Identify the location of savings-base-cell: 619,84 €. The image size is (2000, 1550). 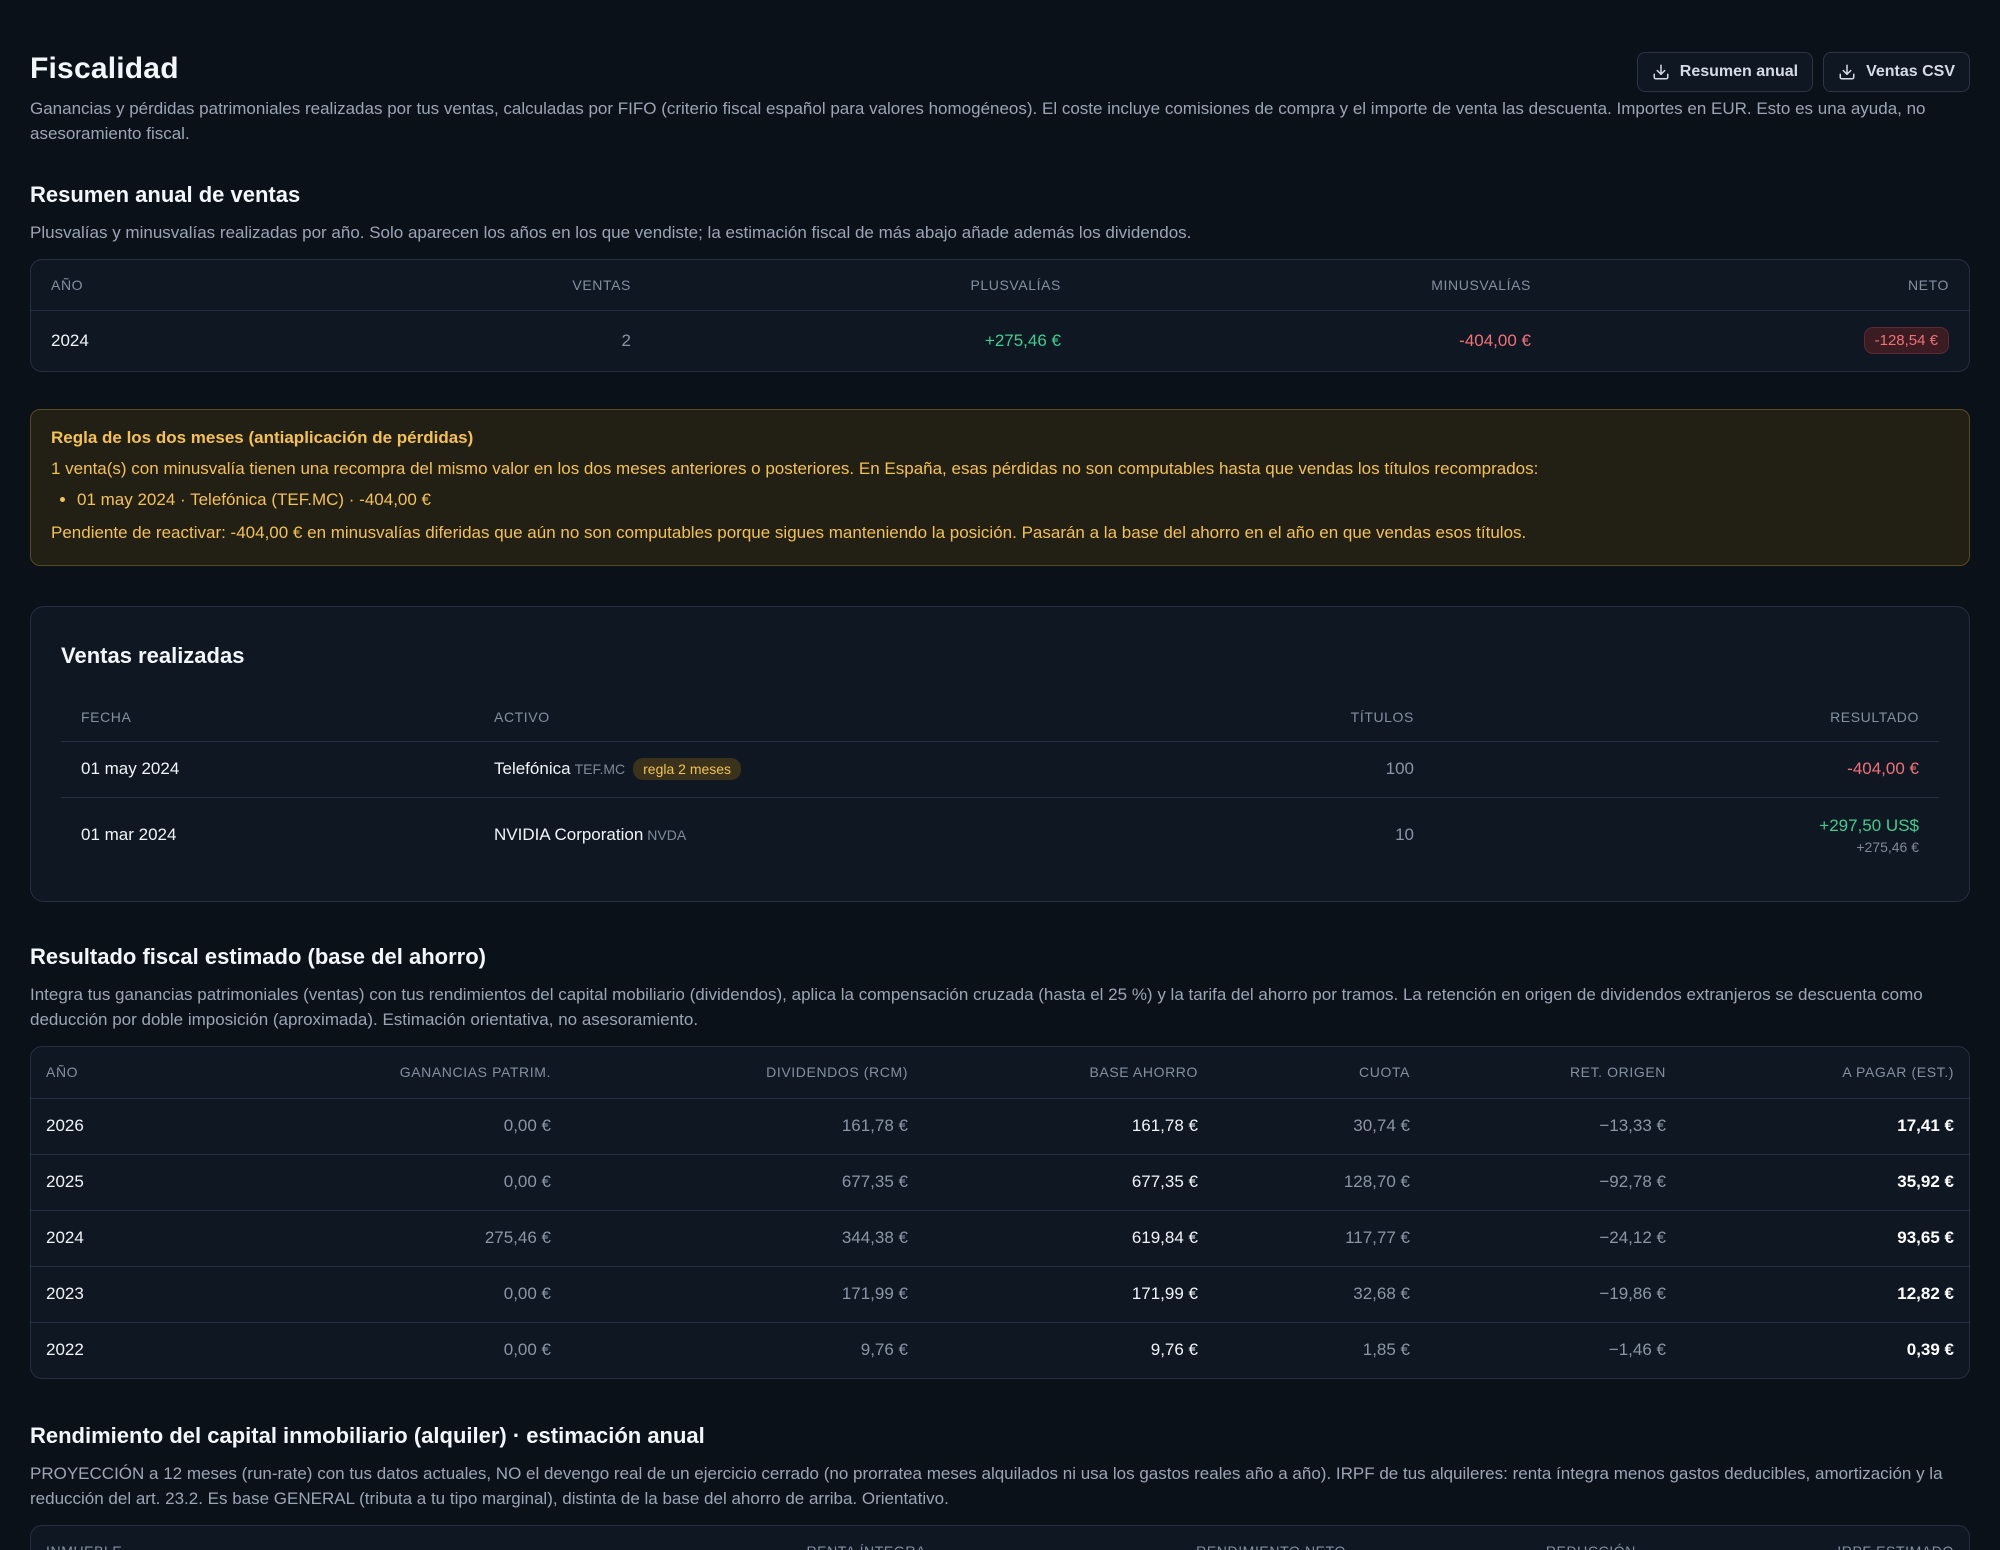
(1068, 1238).